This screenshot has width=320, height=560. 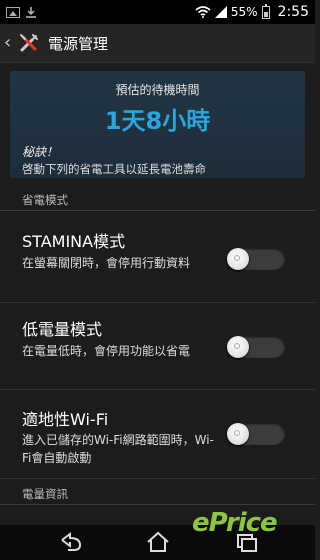 What do you see at coordinates (9, 43) in the screenshot?
I see `back-chevron-icon: ‹` at bounding box center [9, 43].